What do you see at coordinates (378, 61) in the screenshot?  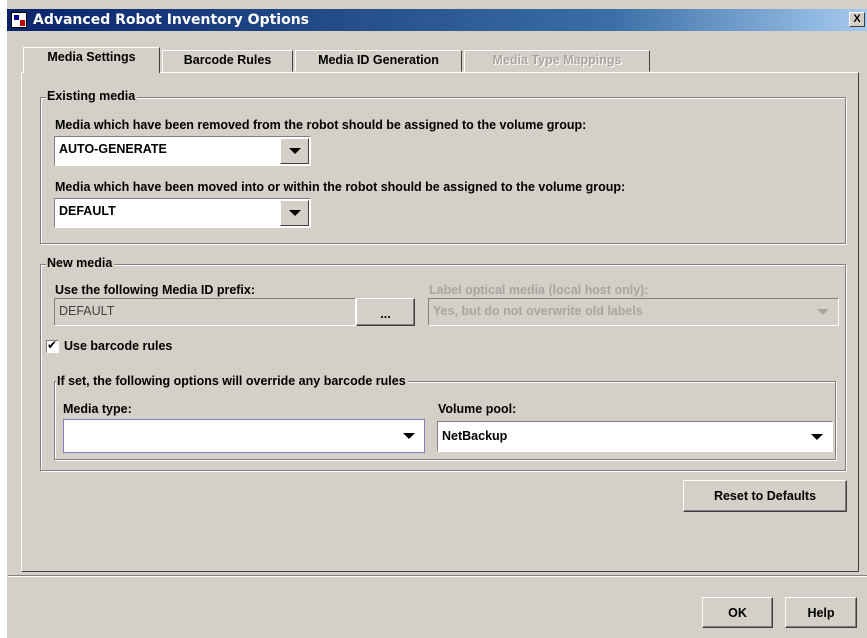 I see `tab-media-id-generation: Media ID Generation` at bounding box center [378, 61].